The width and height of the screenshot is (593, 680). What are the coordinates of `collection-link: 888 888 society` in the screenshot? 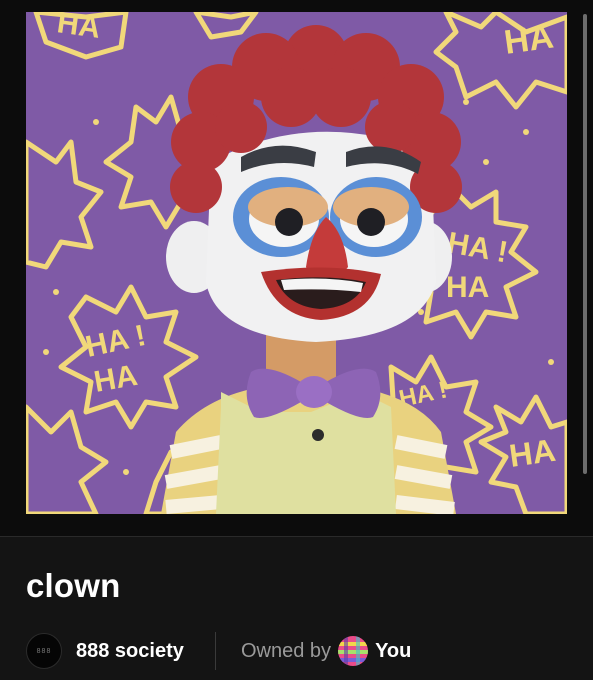 It's located at (105, 651).